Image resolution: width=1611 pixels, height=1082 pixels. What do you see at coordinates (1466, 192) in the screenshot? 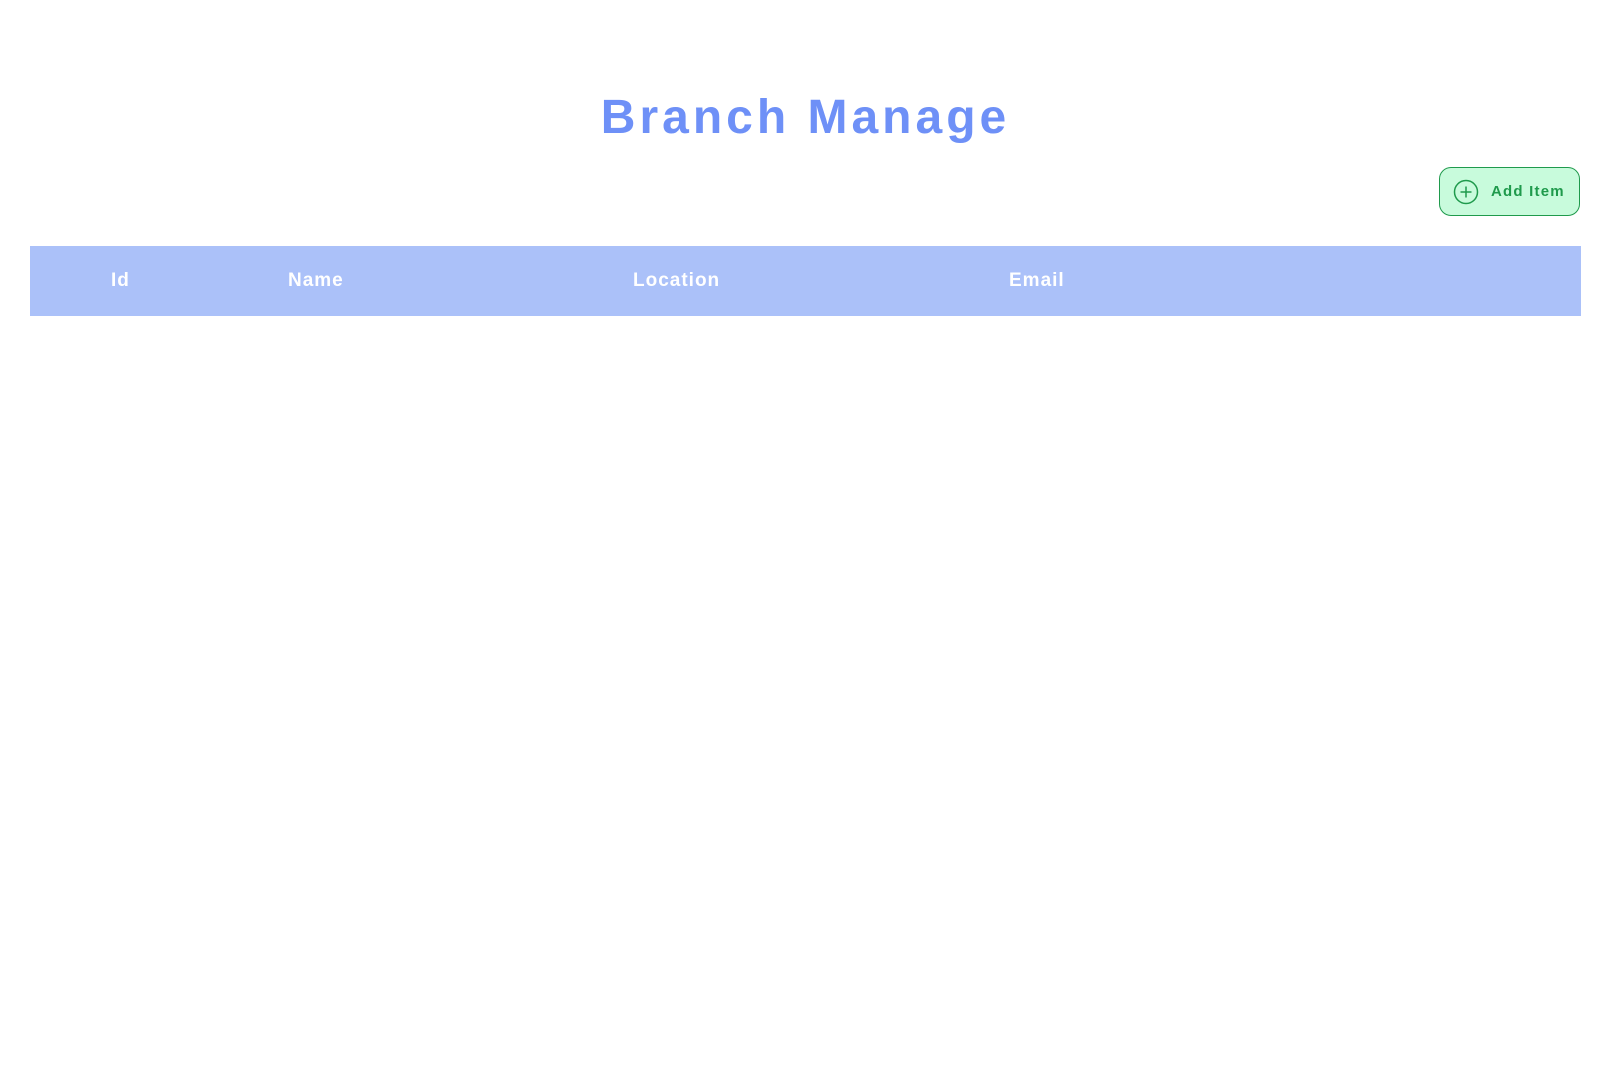
I see `plus-circle-icon` at bounding box center [1466, 192].